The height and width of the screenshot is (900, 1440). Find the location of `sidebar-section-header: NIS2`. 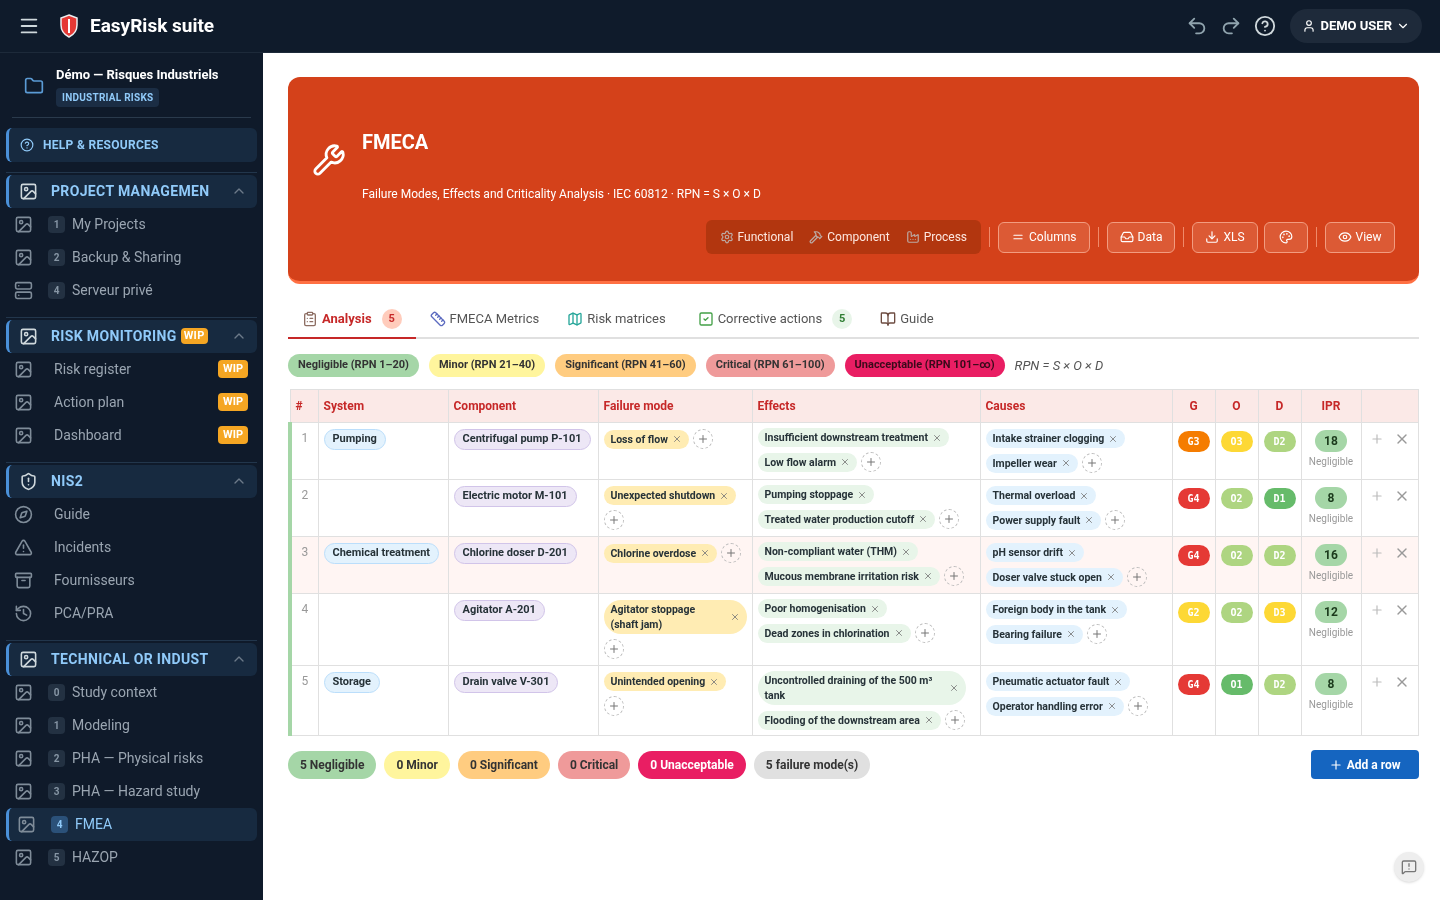

sidebar-section-header: NIS2 is located at coordinates (131, 481).